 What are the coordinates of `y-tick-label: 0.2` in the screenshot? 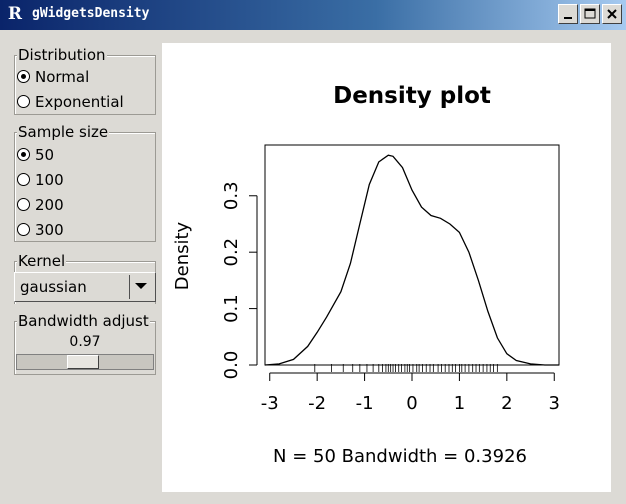 It's located at (231, 252).